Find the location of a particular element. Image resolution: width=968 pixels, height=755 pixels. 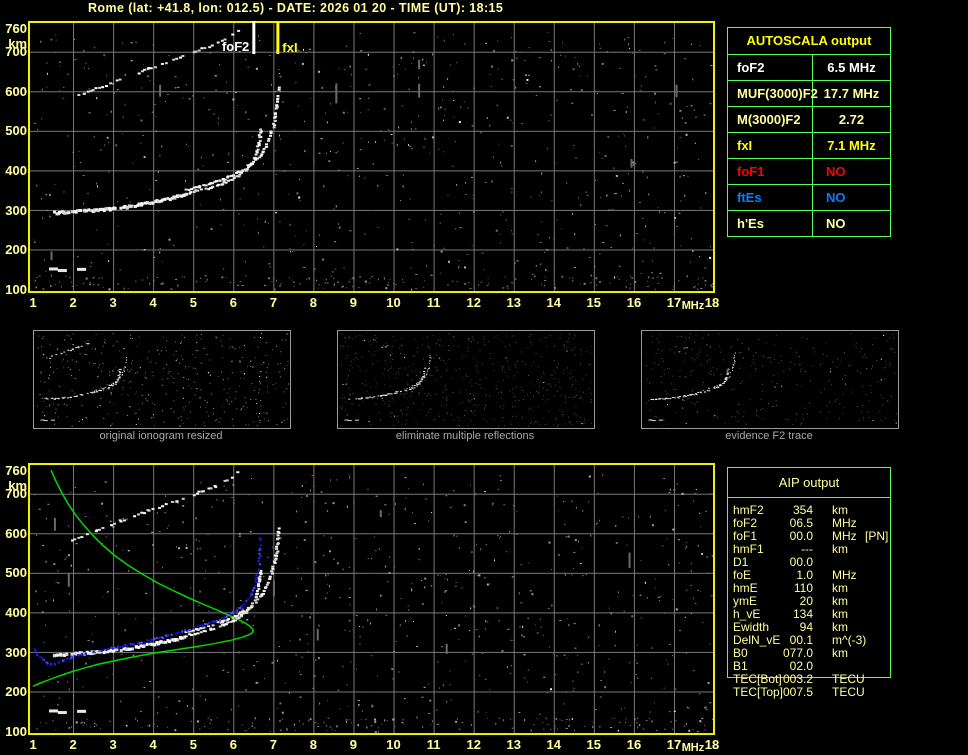

autoscala-row-hes: h'Es NO is located at coordinates (809, 224).